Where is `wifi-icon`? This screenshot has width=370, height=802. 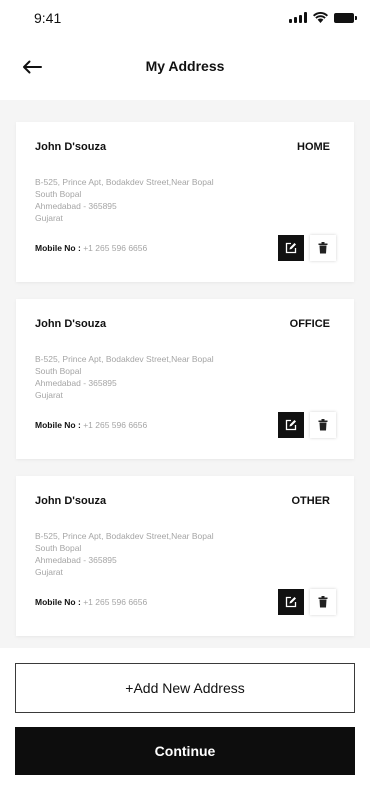
wifi-icon is located at coordinates (320, 17).